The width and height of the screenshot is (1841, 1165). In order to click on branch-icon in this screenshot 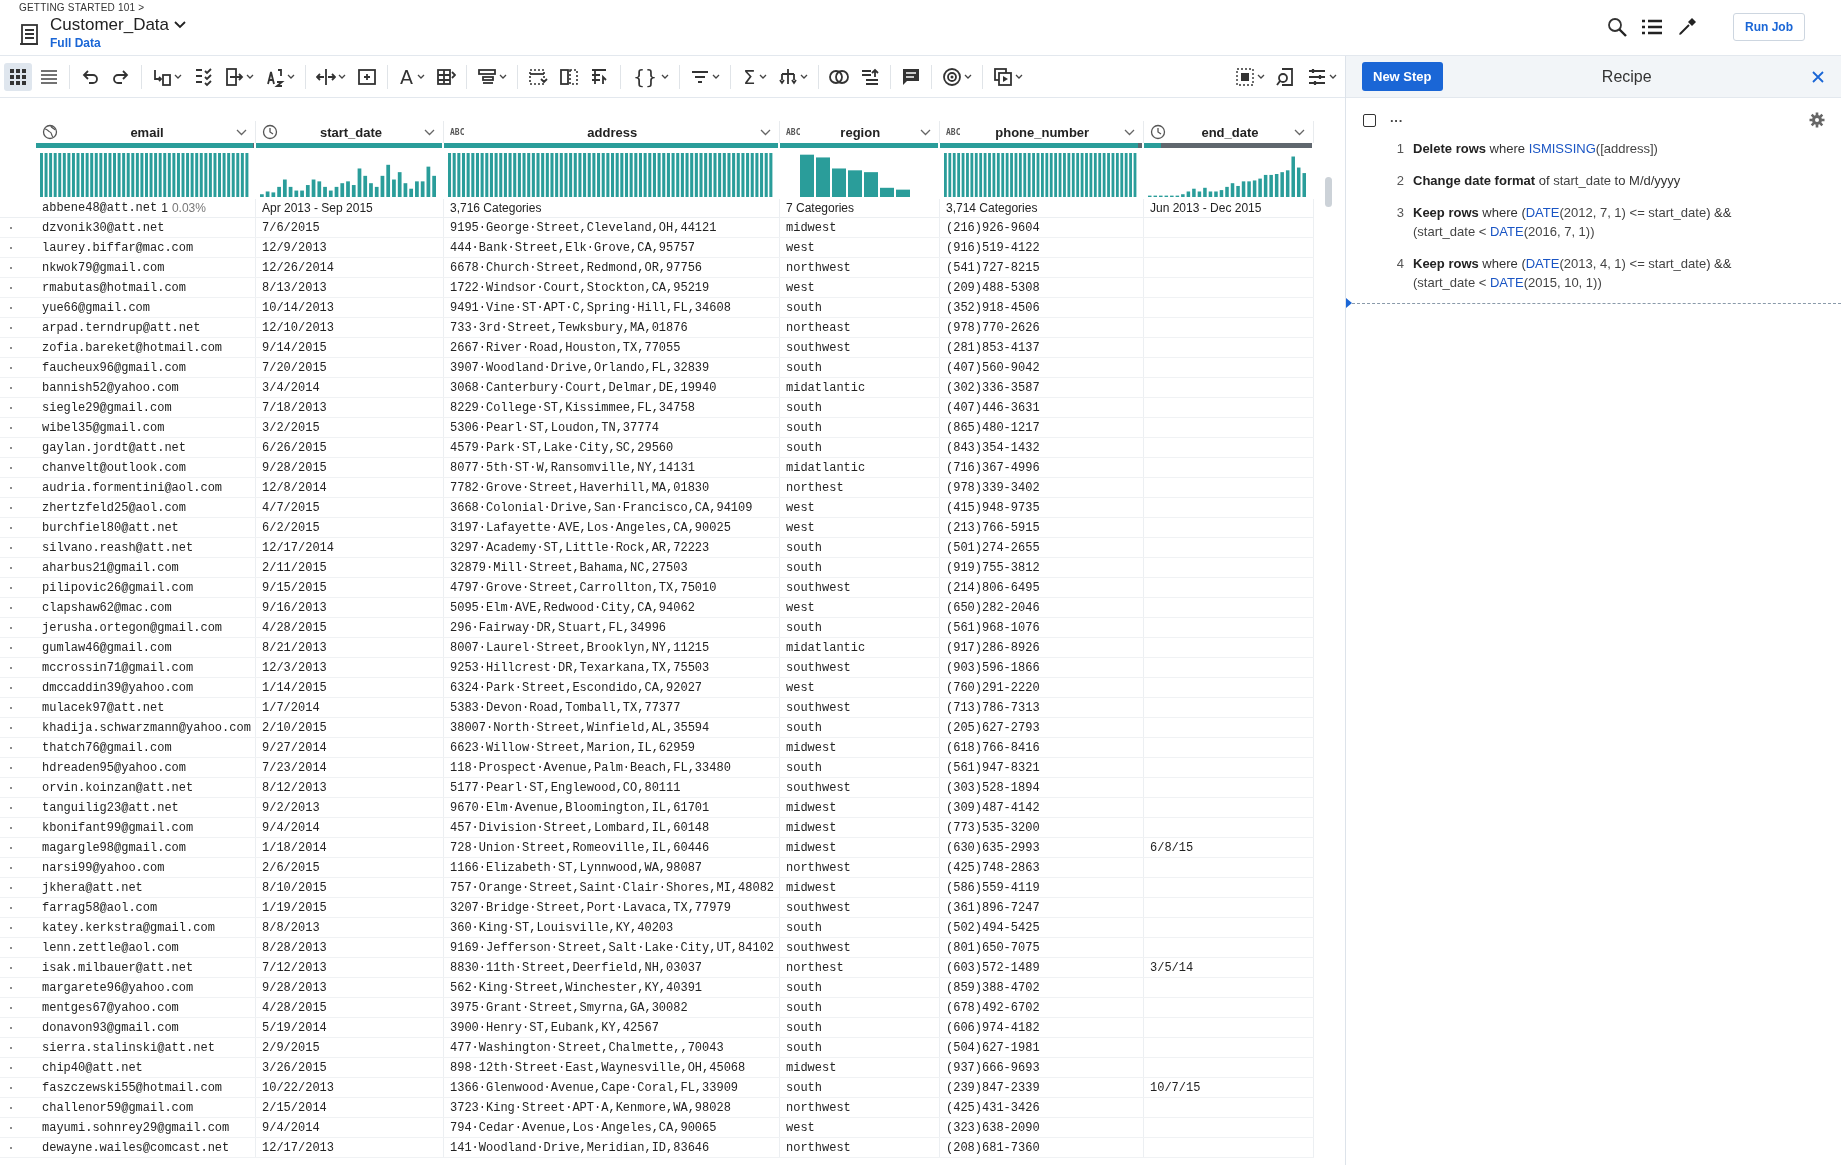, I will do `click(788, 76)`.